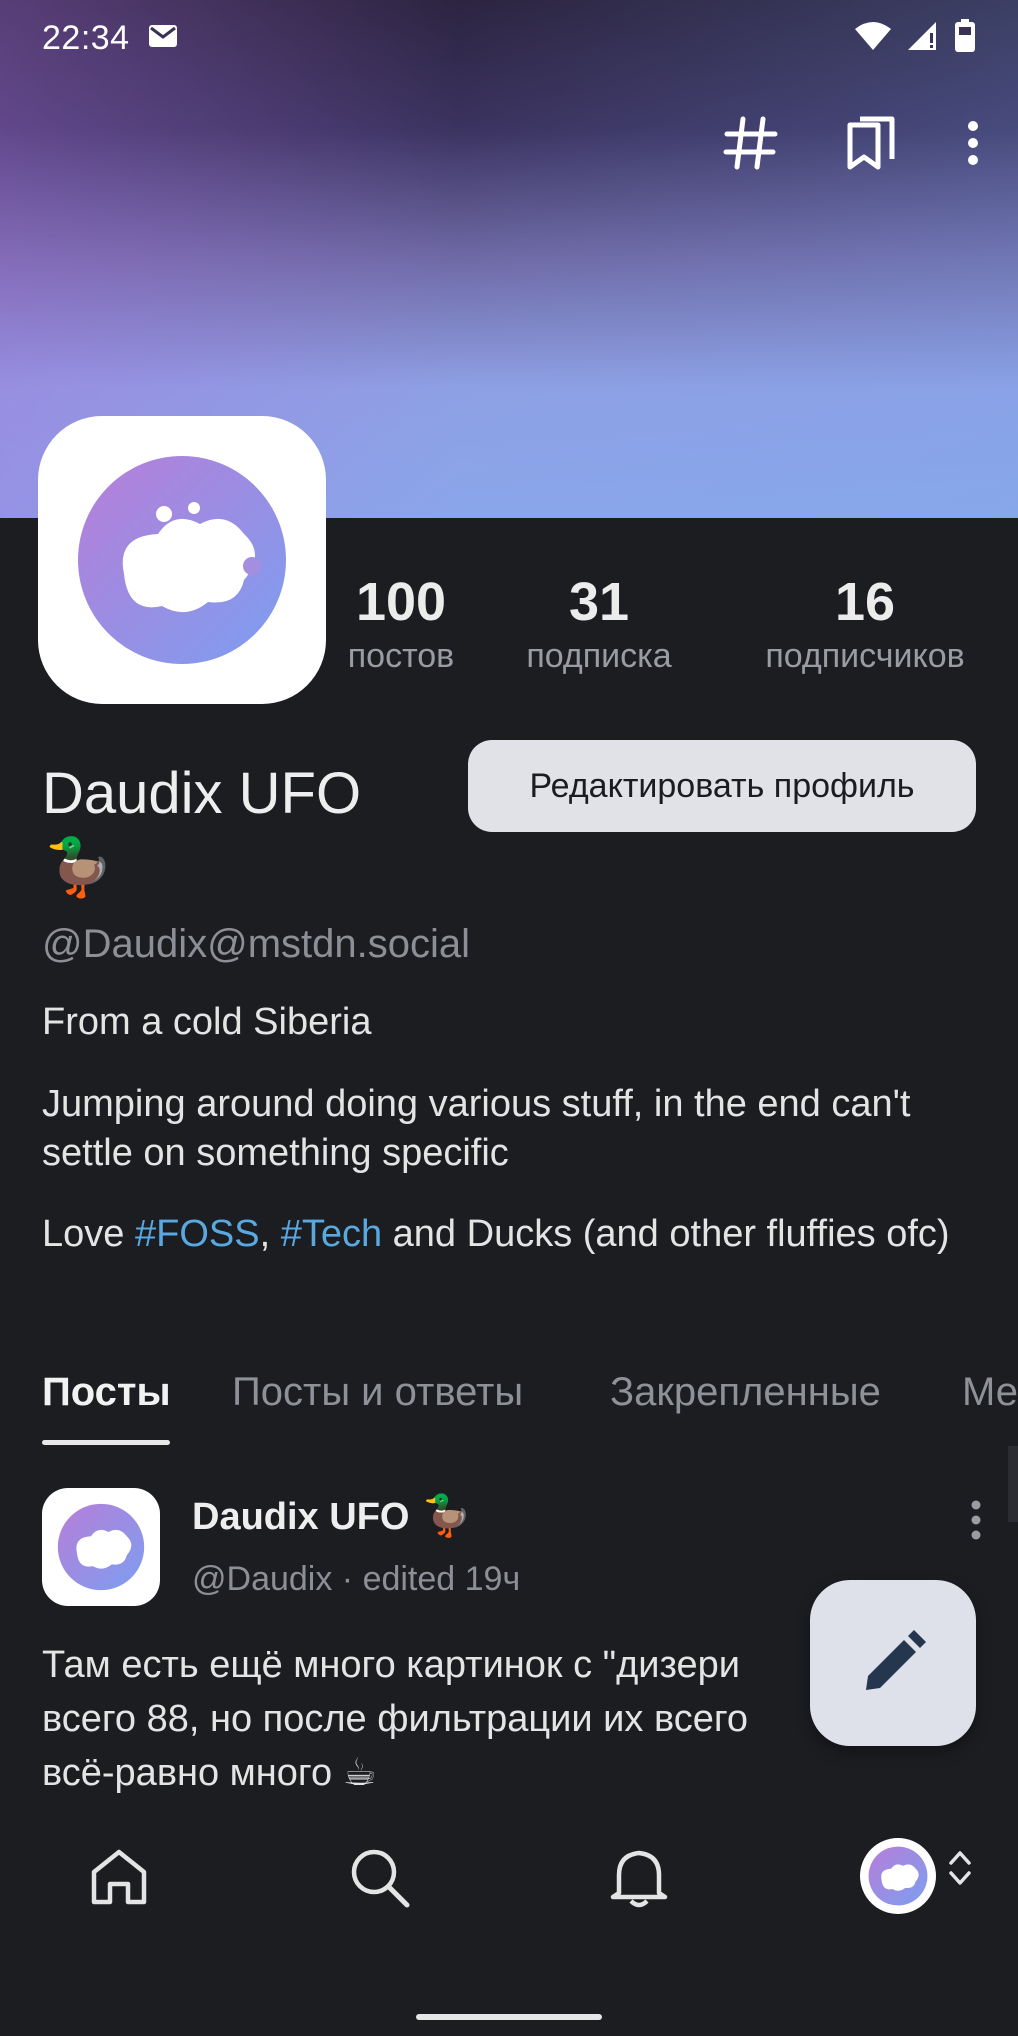 The height and width of the screenshot is (2036, 1018). What do you see at coordinates (865, 602) in the screenshot?
I see `stat-followers-value: 16` at bounding box center [865, 602].